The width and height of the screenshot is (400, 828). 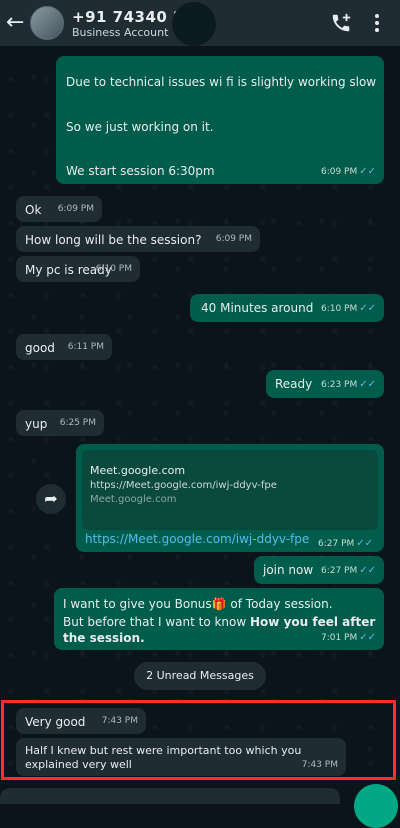 What do you see at coordinates (78, 764) in the screenshot?
I see `message-text: explained very well` at bounding box center [78, 764].